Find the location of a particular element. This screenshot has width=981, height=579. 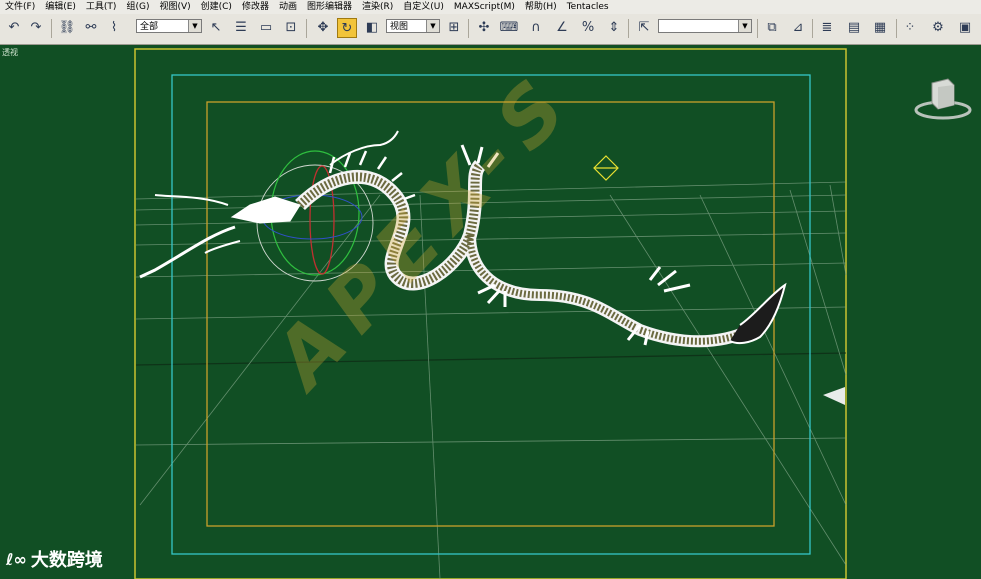

select-by-name-icon: ☰ is located at coordinates (241, 28).